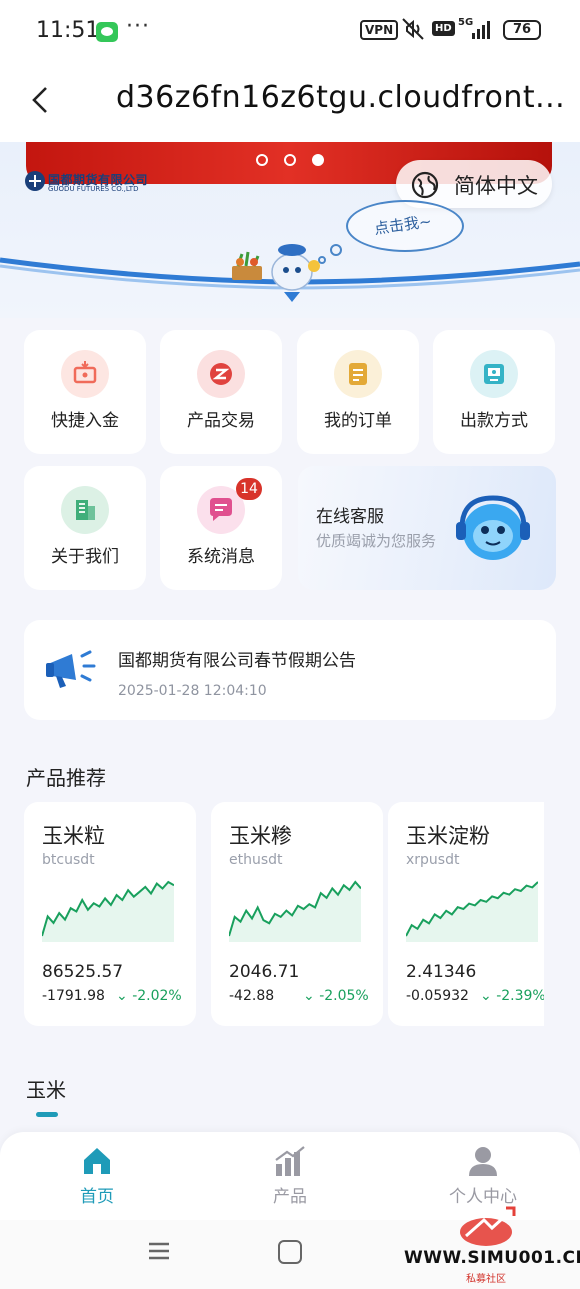  Describe the element at coordinates (376, 541) in the screenshot. I see `service-subtitle: 优质竭诚为您服务` at that location.